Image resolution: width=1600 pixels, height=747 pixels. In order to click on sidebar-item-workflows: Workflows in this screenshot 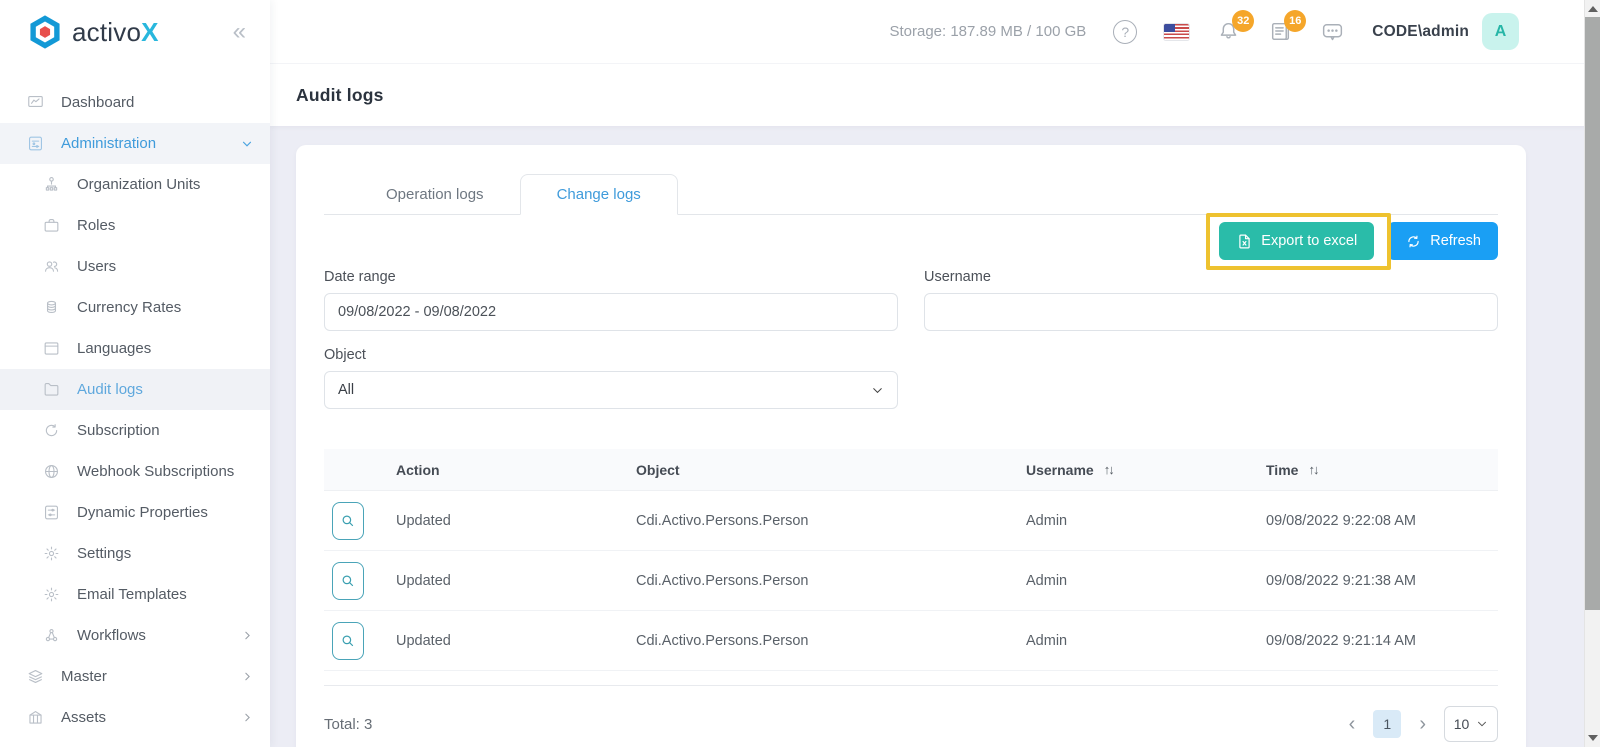, I will do `click(135, 635)`.